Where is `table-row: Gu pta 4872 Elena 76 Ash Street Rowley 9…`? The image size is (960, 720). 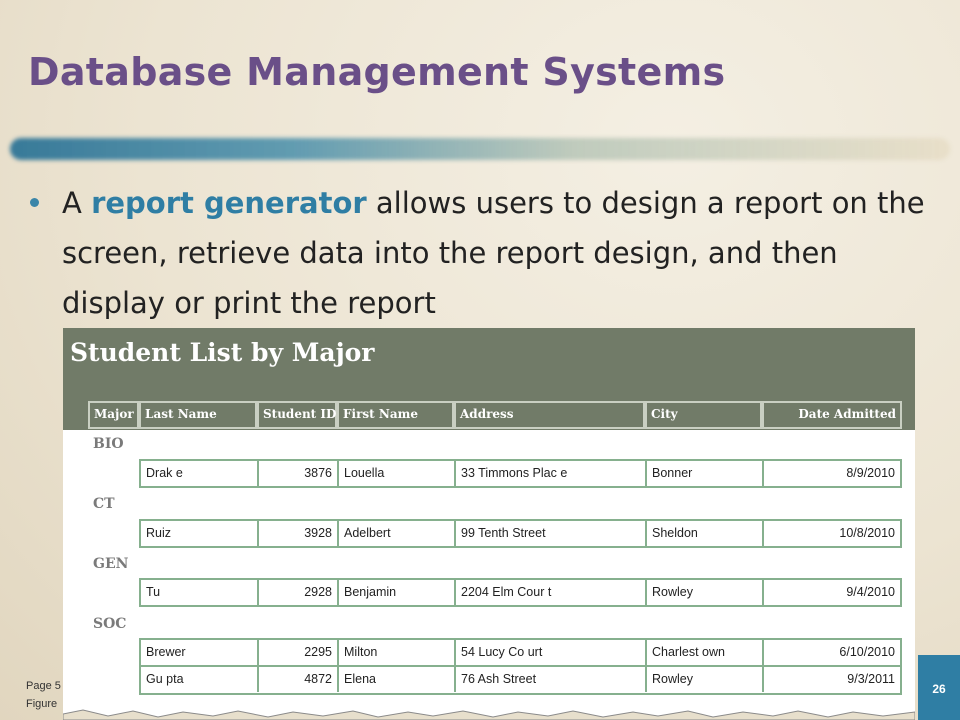
table-row: Gu pta 4872 Elena 76 Ash Street Rowley 9… is located at coordinates (520, 681).